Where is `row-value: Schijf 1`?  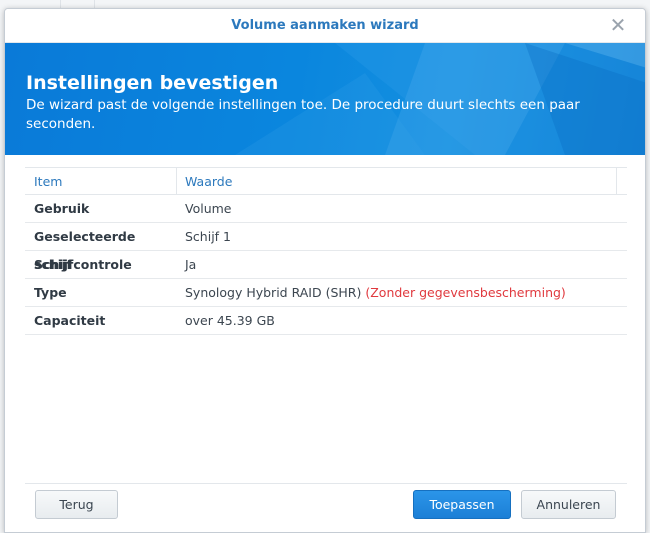
row-value: Schijf 1 is located at coordinates (402, 236).